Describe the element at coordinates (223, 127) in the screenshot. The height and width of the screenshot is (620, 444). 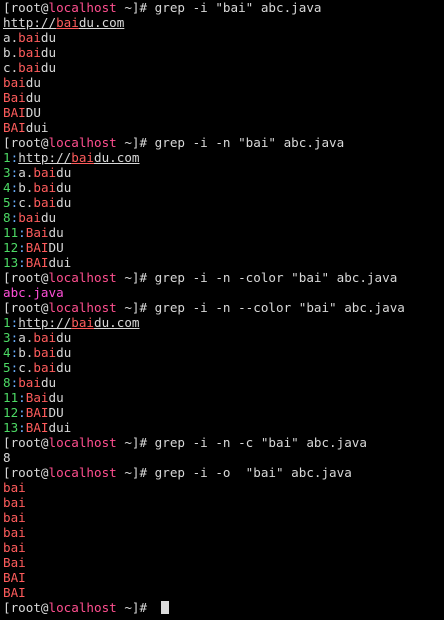
I see `terminal-line: BAIdui` at that location.